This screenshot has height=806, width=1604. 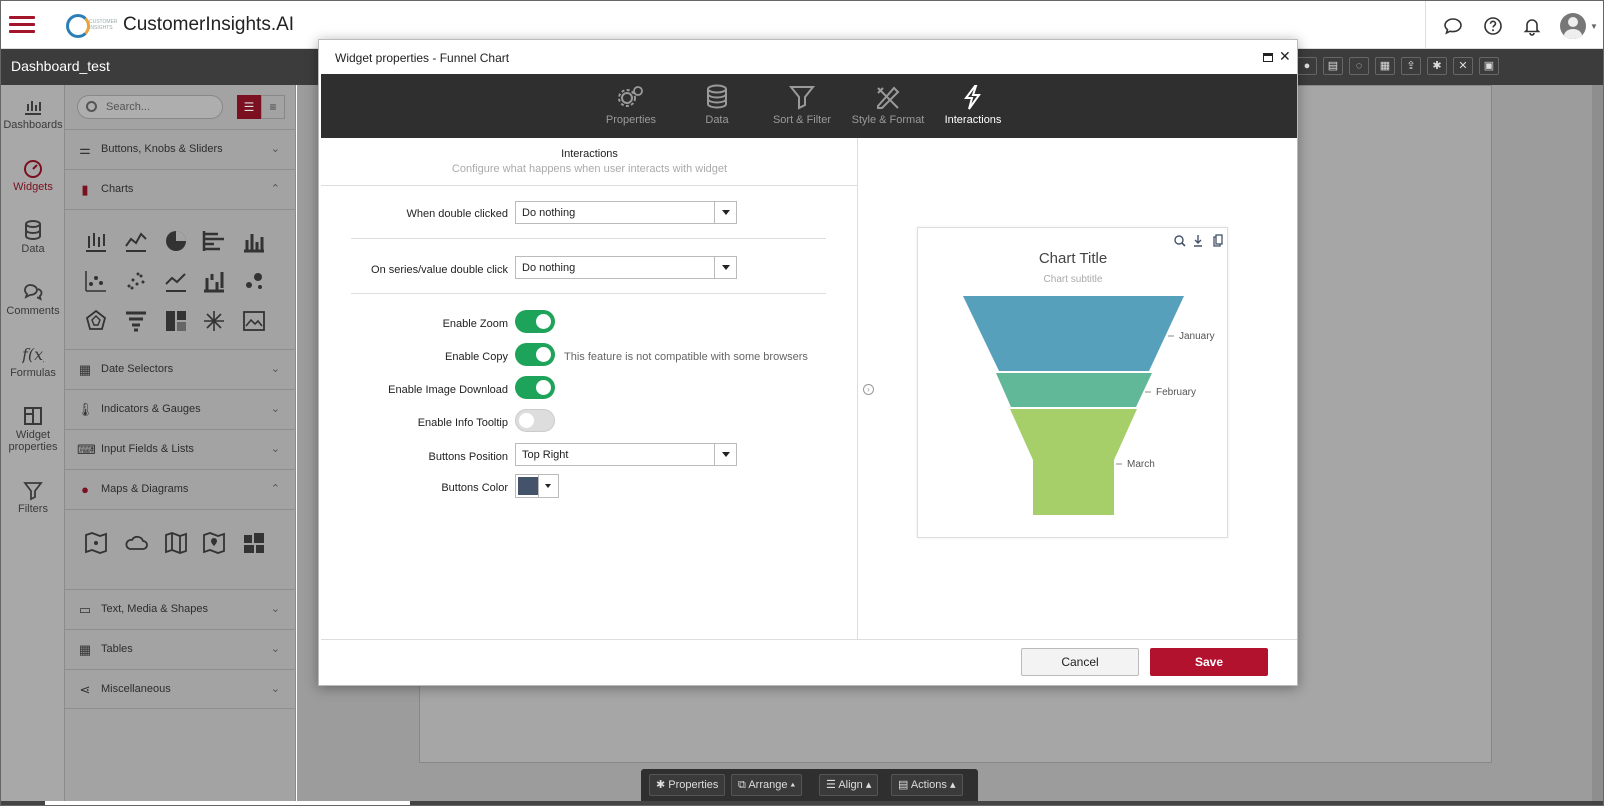 I want to click on dashboard-title: Dashboard_test, so click(x=60, y=66).